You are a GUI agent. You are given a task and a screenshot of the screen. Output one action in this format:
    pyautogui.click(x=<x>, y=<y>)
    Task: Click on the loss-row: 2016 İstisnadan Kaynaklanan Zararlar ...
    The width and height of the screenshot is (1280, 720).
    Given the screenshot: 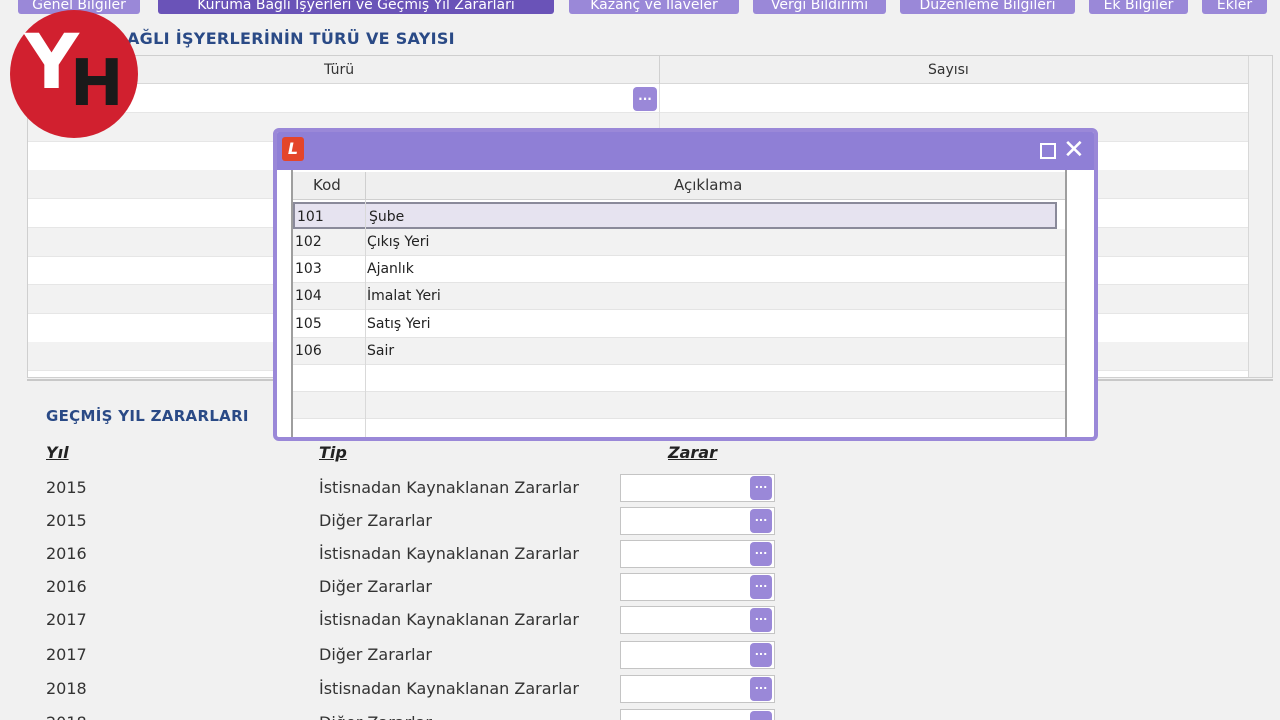 What is the action you would take?
    pyautogui.click(x=640, y=553)
    